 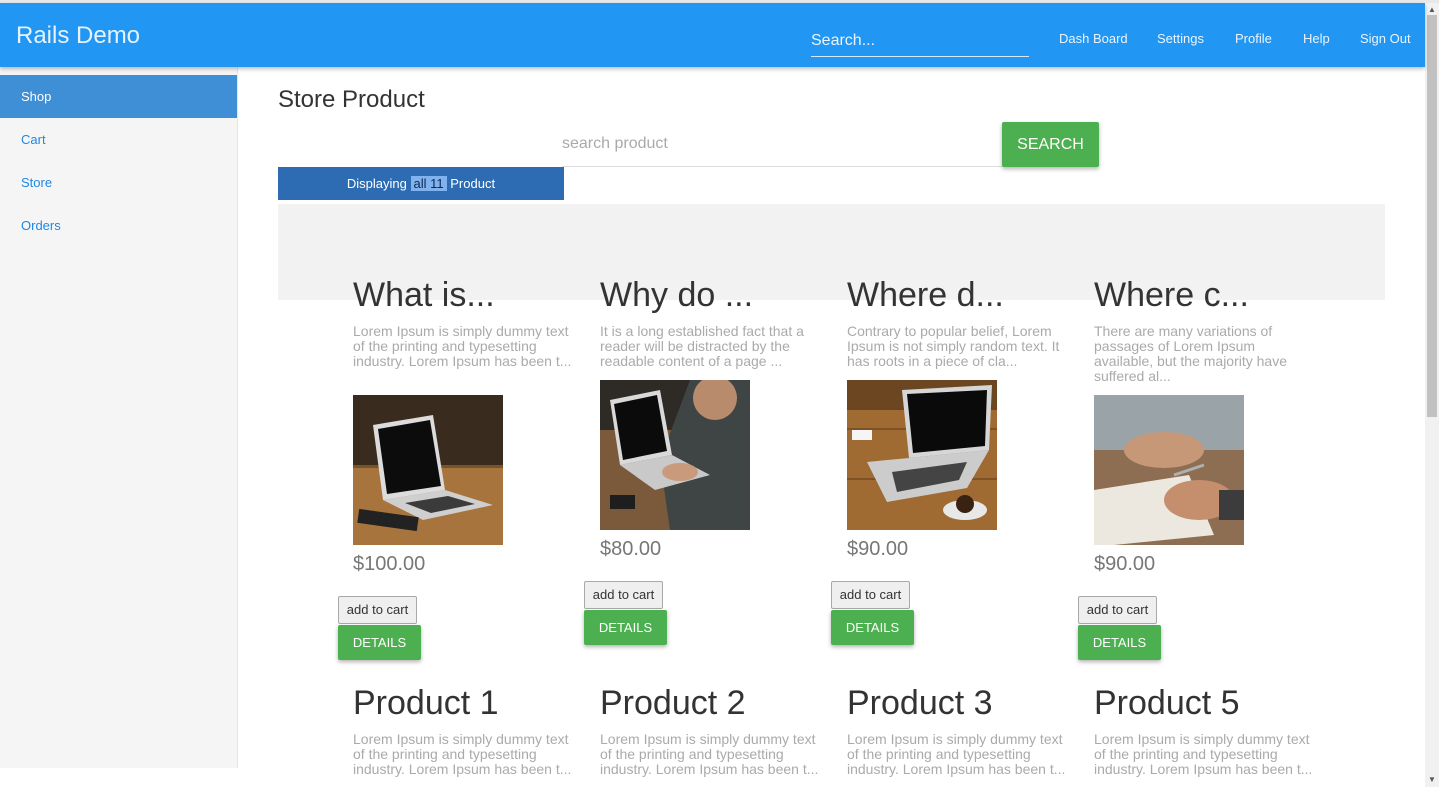 What do you see at coordinates (920, 703) in the screenshot?
I see `product-title: Product 3` at bounding box center [920, 703].